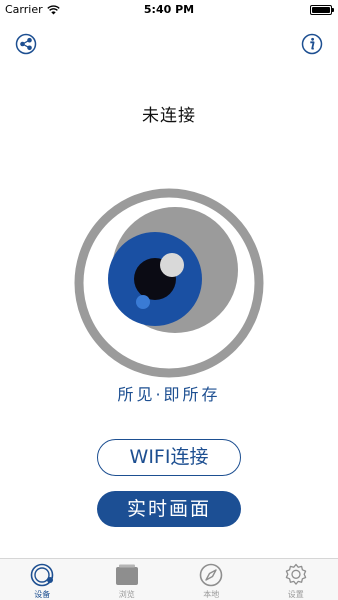 Image resolution: width=338 pixels, height=600 pixels. I want to click on tab-label: 设置, so click(295, 594).